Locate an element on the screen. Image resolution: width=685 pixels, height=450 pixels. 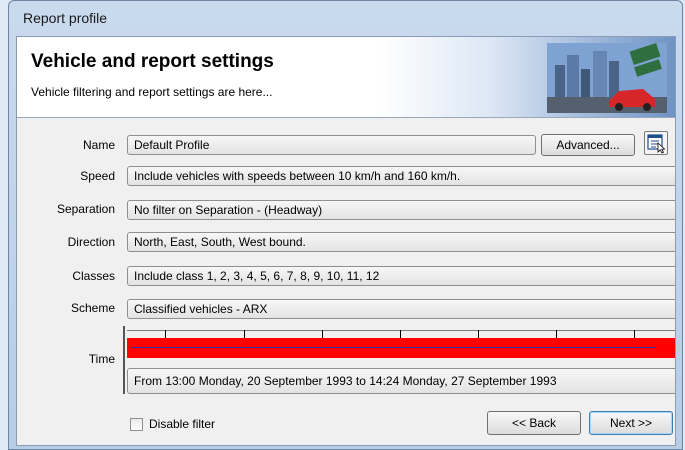
banner-heading: Vehicle and report settings is located at coordinates (152, 61).